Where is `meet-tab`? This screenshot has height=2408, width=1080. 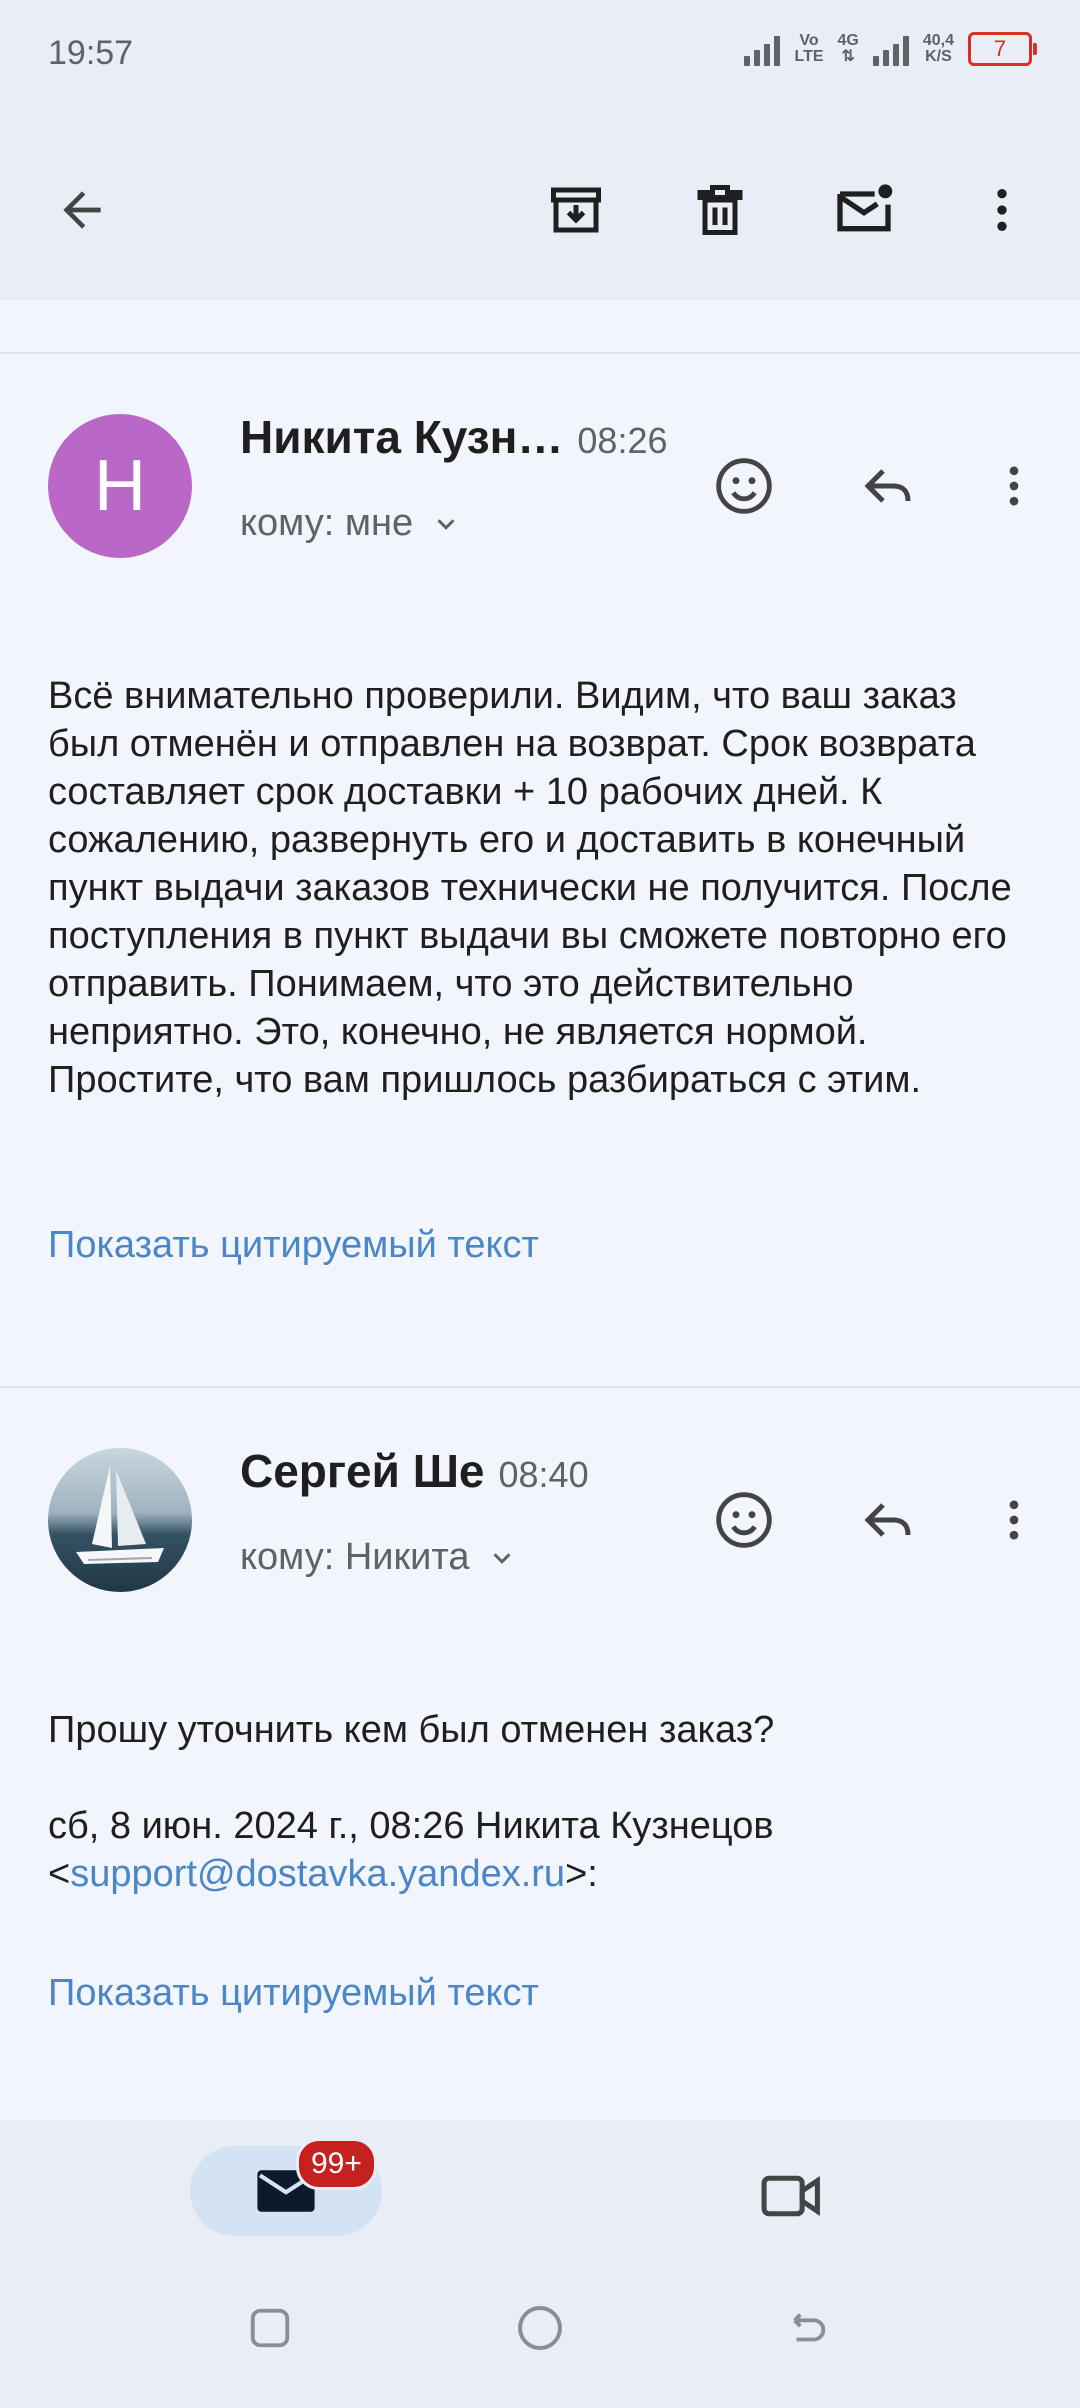 meet-tab is located at coordinates (792, 2196).